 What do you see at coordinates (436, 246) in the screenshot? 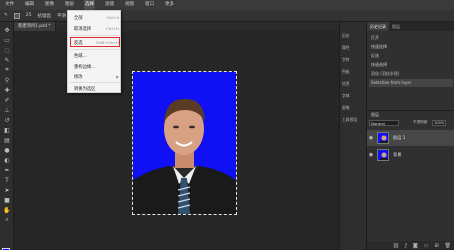
I see `new-layer-icon: ⊞` at bounding box center [436, 246].